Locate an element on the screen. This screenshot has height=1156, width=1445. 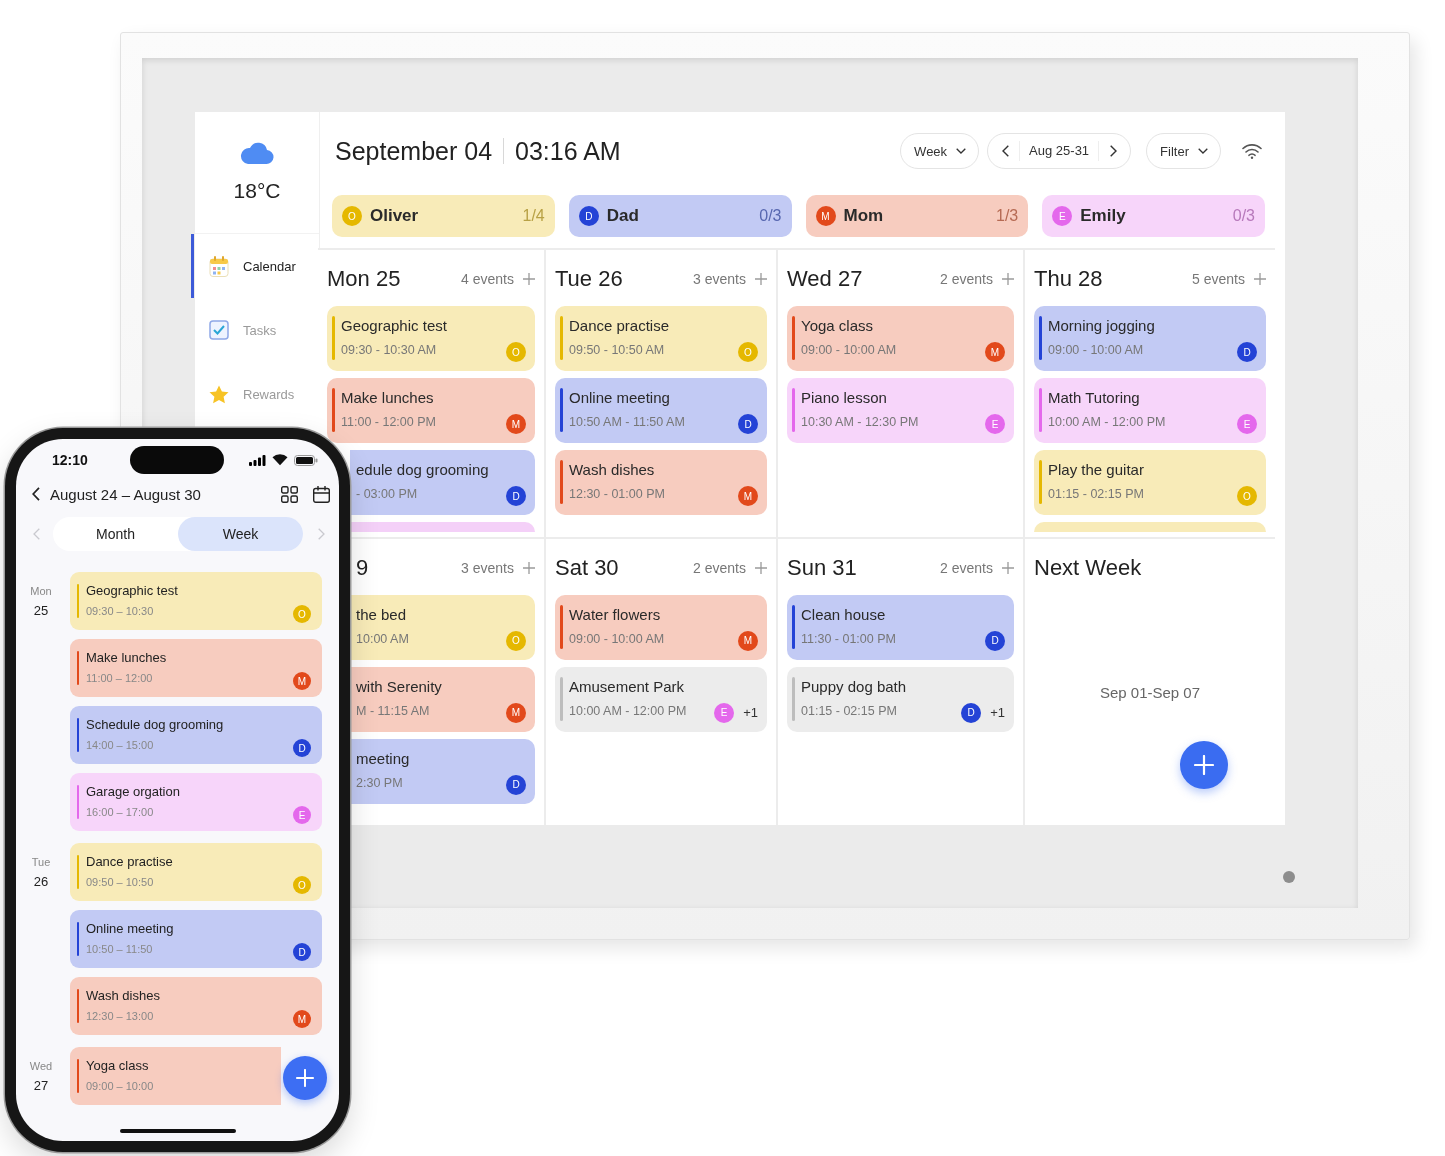
event-count: 3 events is located at coordinates (487, 567).